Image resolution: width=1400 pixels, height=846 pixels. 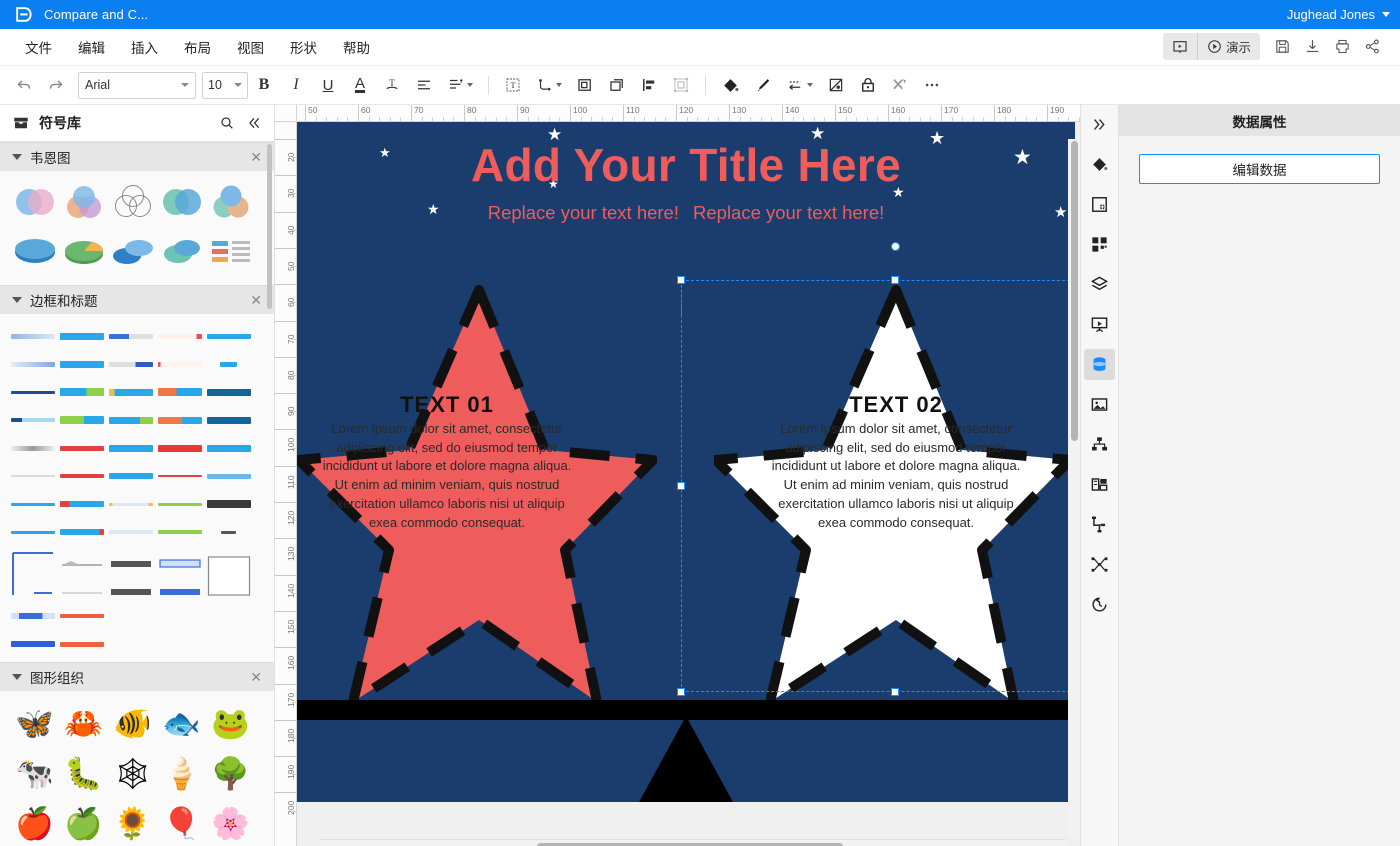 What do you see at coordinates (56, 85) in the screenshot?
I see `redo-button` at bounding box center [56, 85].